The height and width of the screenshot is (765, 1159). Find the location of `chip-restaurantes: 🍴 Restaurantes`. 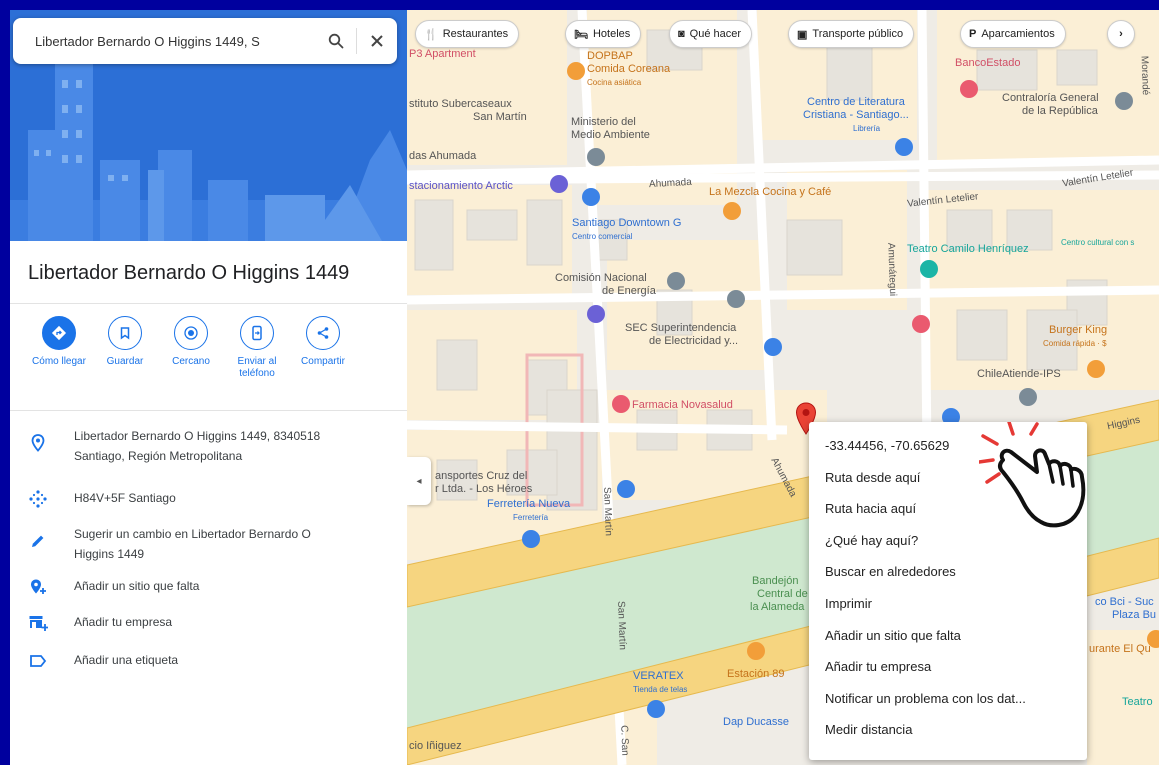

chip-restaurantes: 🍴 Restaurantes is located at coordinates (467, 34).